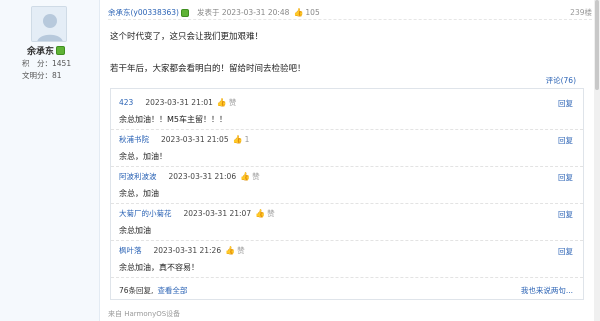 Image resolution: width=600 pixels, height=321 pixels. What do you see at coordinates (173, 119) in the screenshot?
I see `reply-text: 余总加油！！M5车主留！！！` at bounding box center [173, 119].